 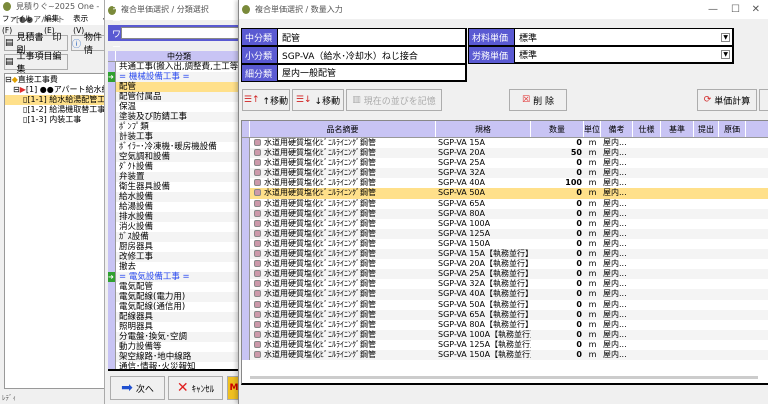 What do you see at coordinates (59, 100) in the screenshot?
I see `tree-item: ▯[1-1] 給水給湯配管工事` at bounding box center [59, 100].